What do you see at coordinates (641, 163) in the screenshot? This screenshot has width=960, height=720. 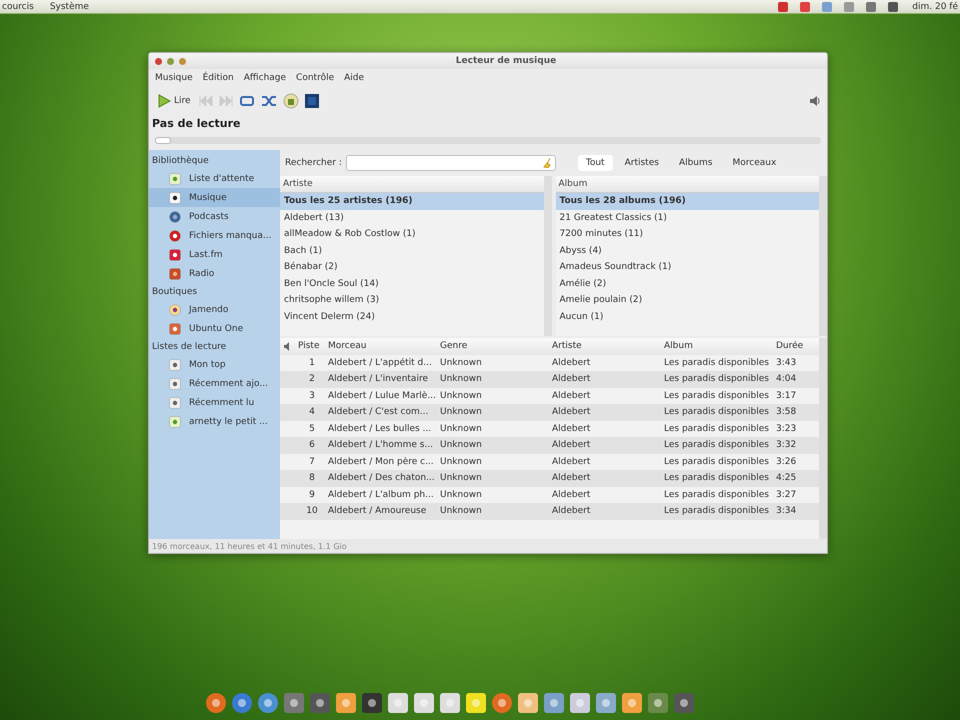 I see `filter-tab: Artistes` at bounding box center [641, 163].